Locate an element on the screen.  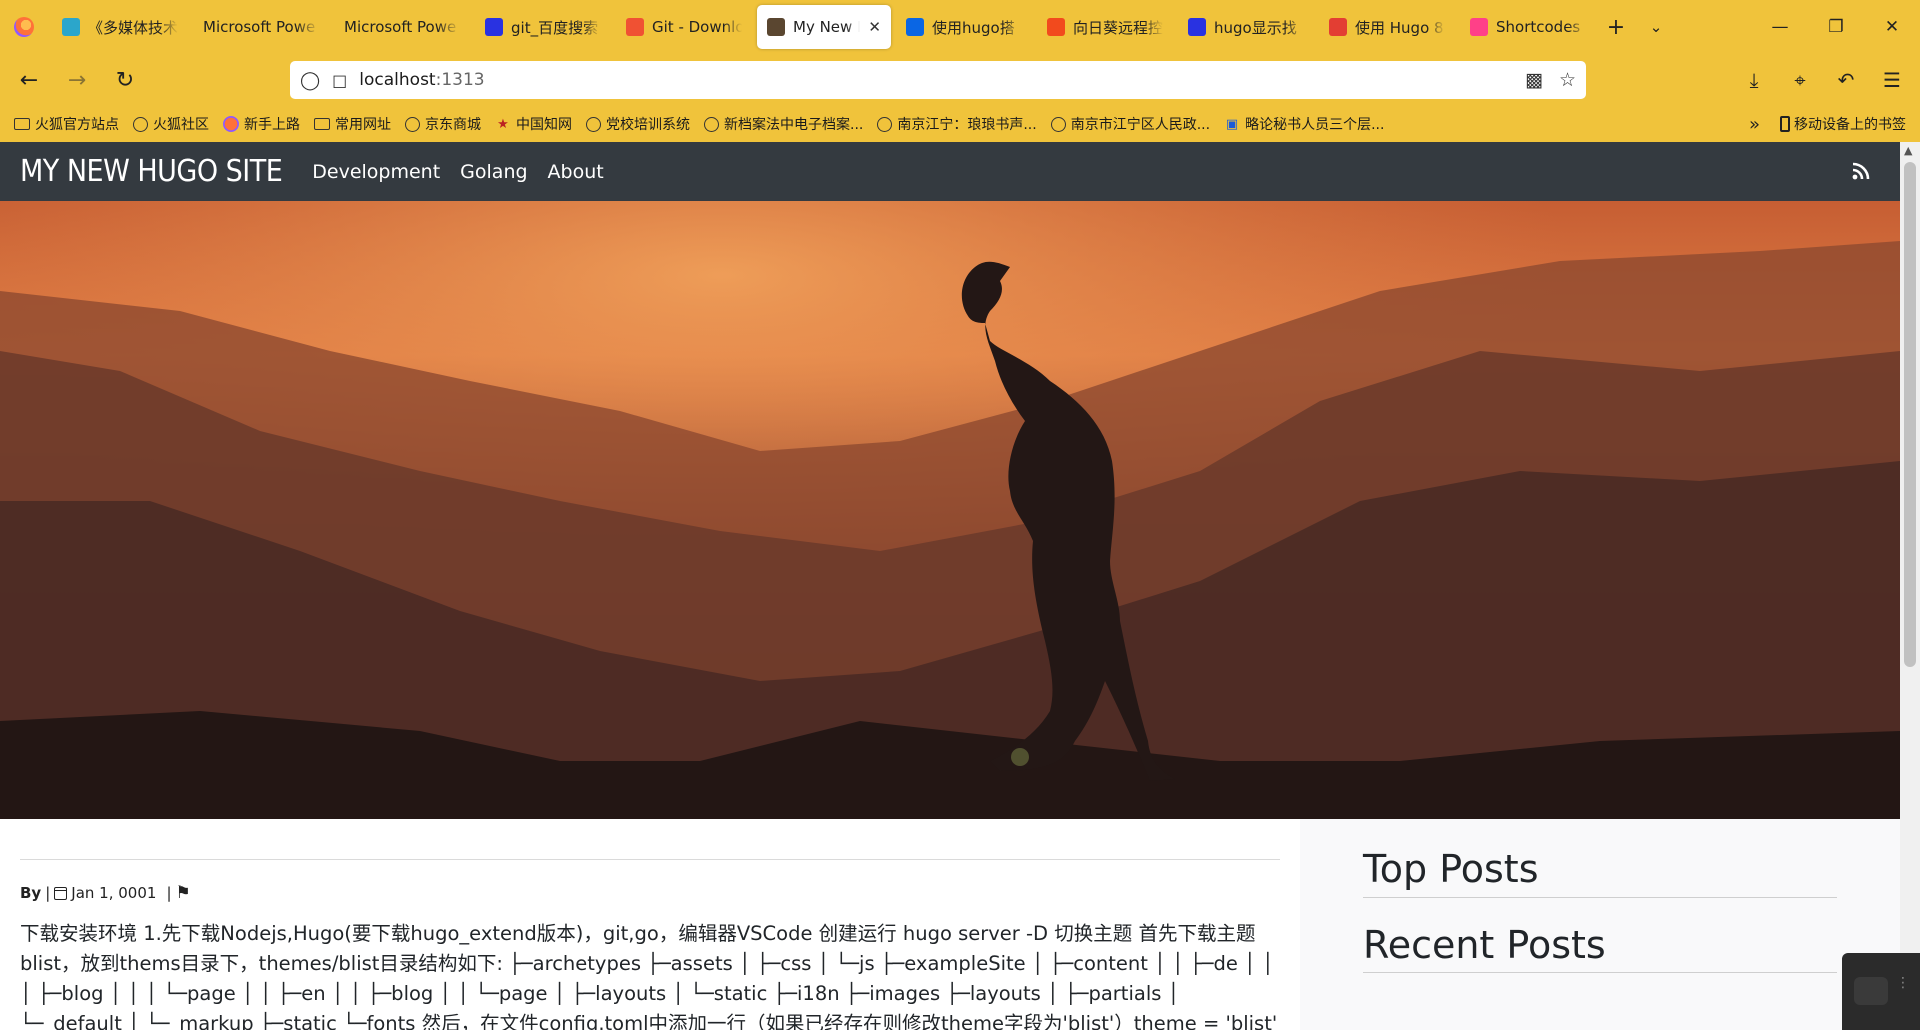
tab-label: 使用hugo搭 is located at coordinates (973, 27).